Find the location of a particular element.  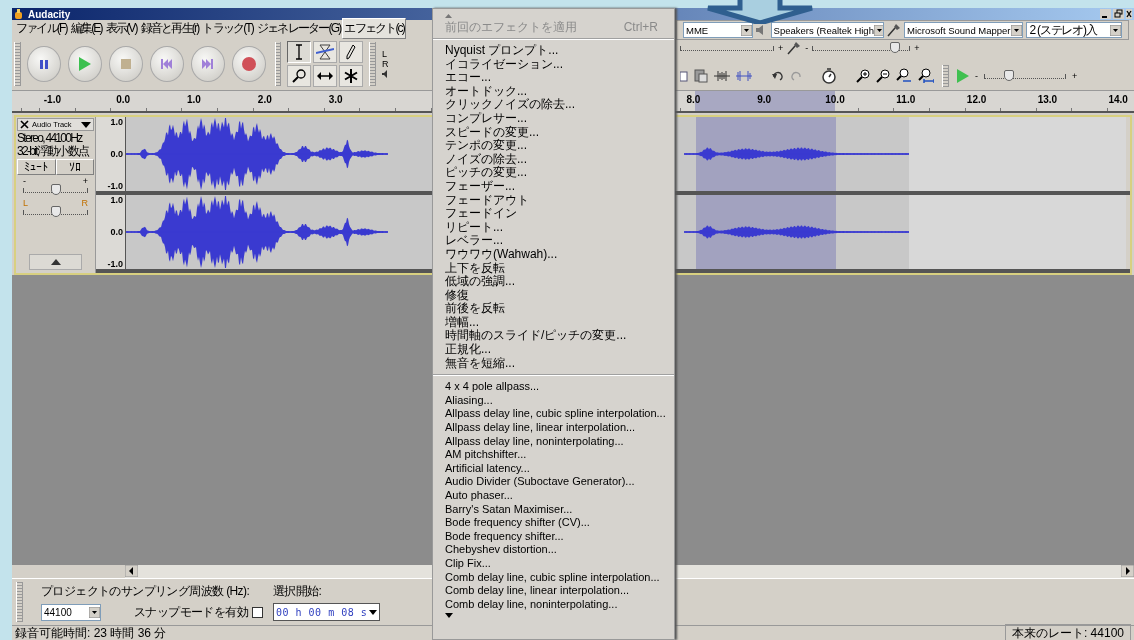

track-info: Stereo, 44100Hz is located at coordinates (50, 138).